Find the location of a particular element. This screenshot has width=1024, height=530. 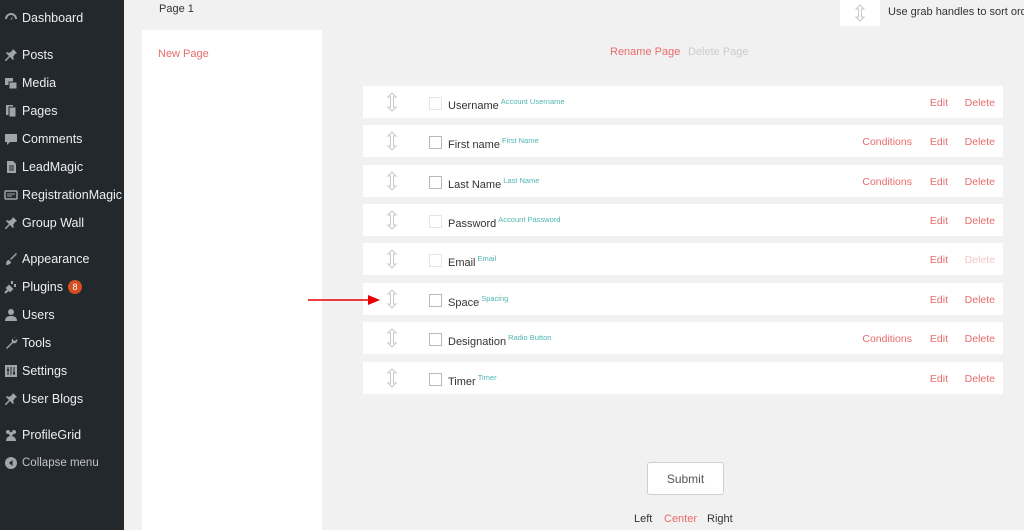

sidebar-item-comments: Comments is located at coordinates (62, 139).